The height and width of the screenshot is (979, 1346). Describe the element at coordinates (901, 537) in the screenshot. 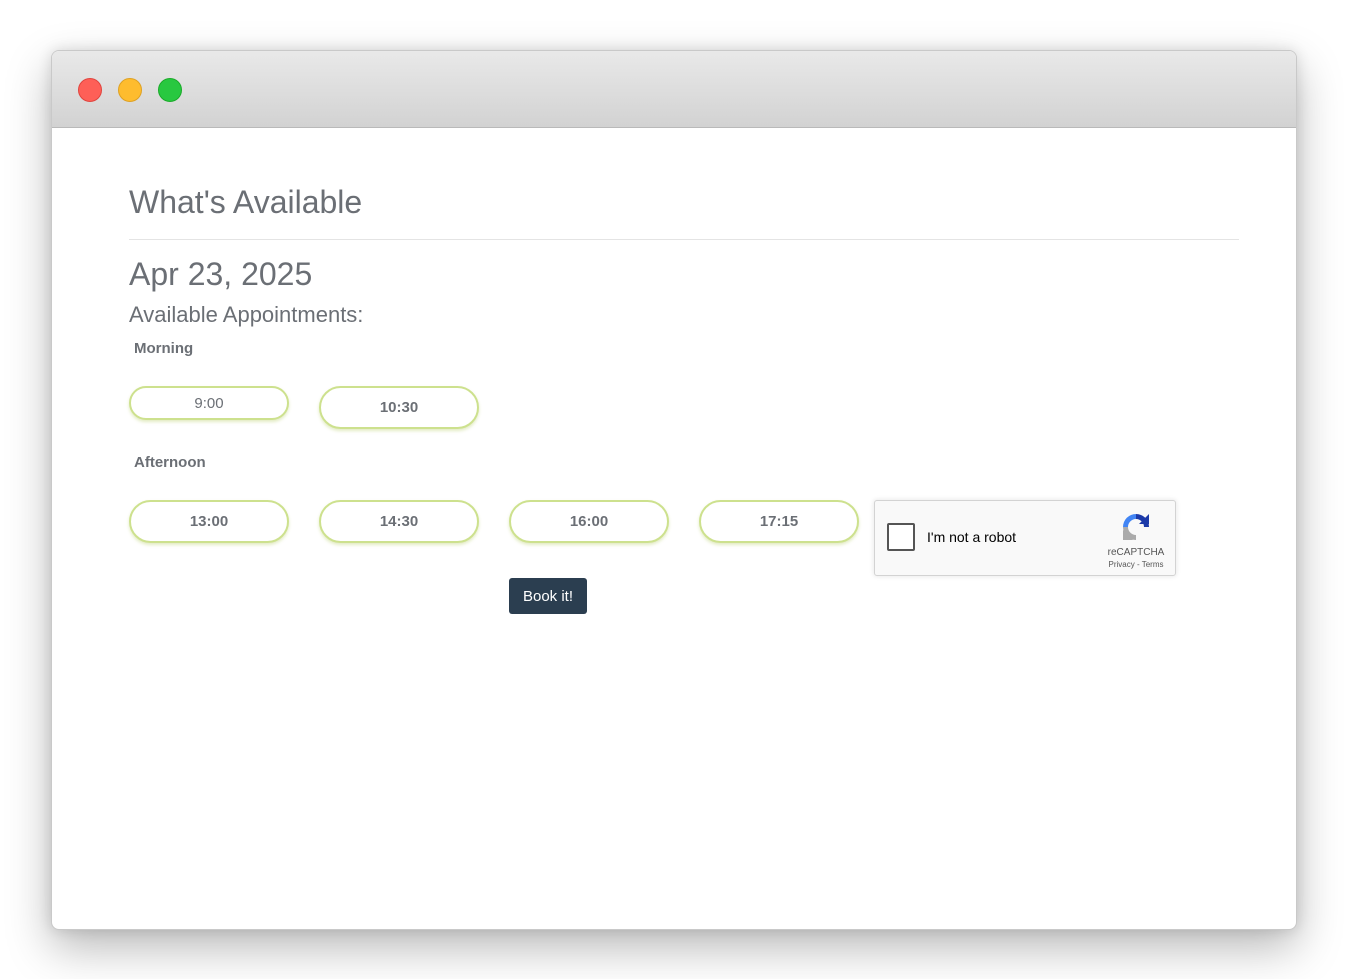

I see `recaptcha-checkbox` at that location.